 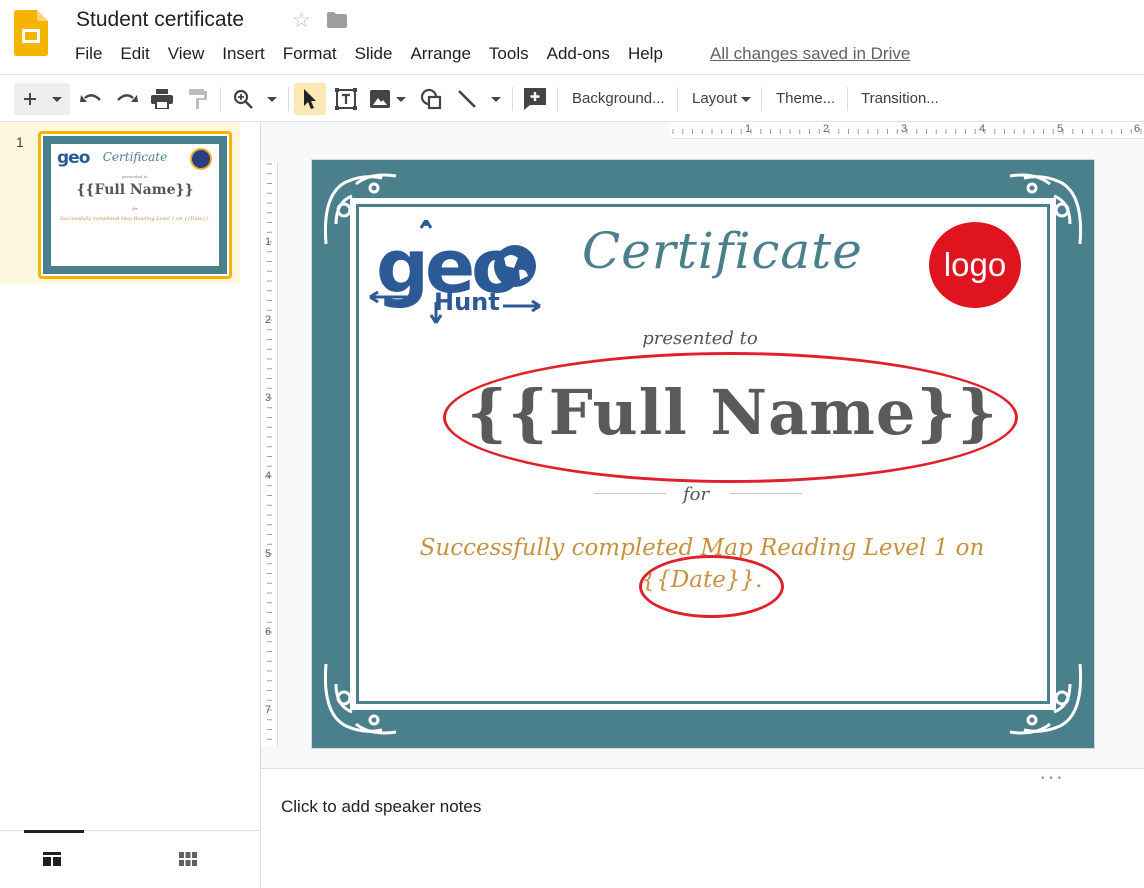 I want to click on insert-image-button, so click(x=388, y=99).